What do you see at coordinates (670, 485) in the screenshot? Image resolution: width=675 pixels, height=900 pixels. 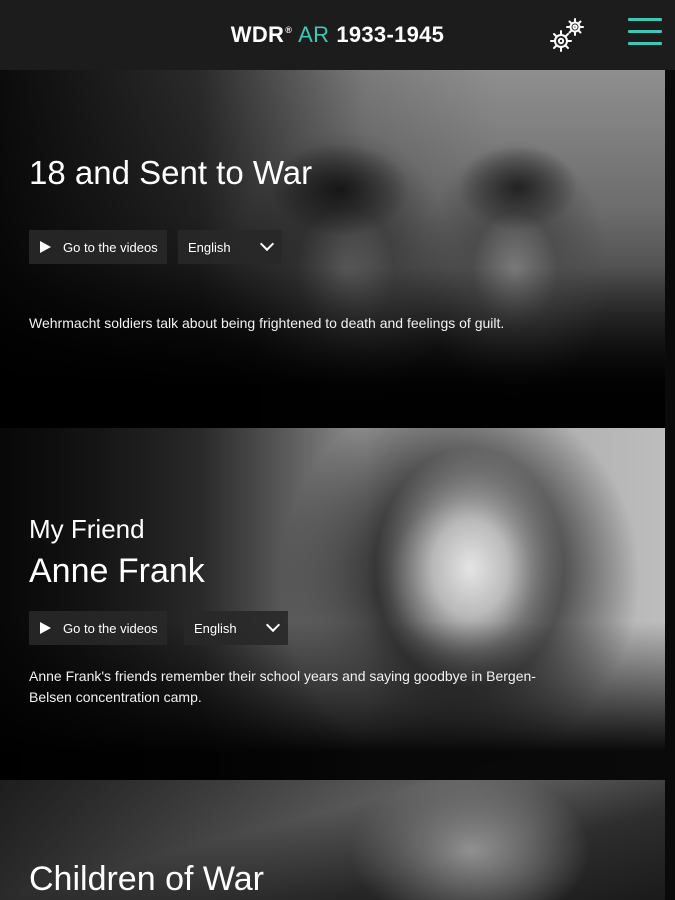 I see `scrollbar` at bounding box center [670, 485].